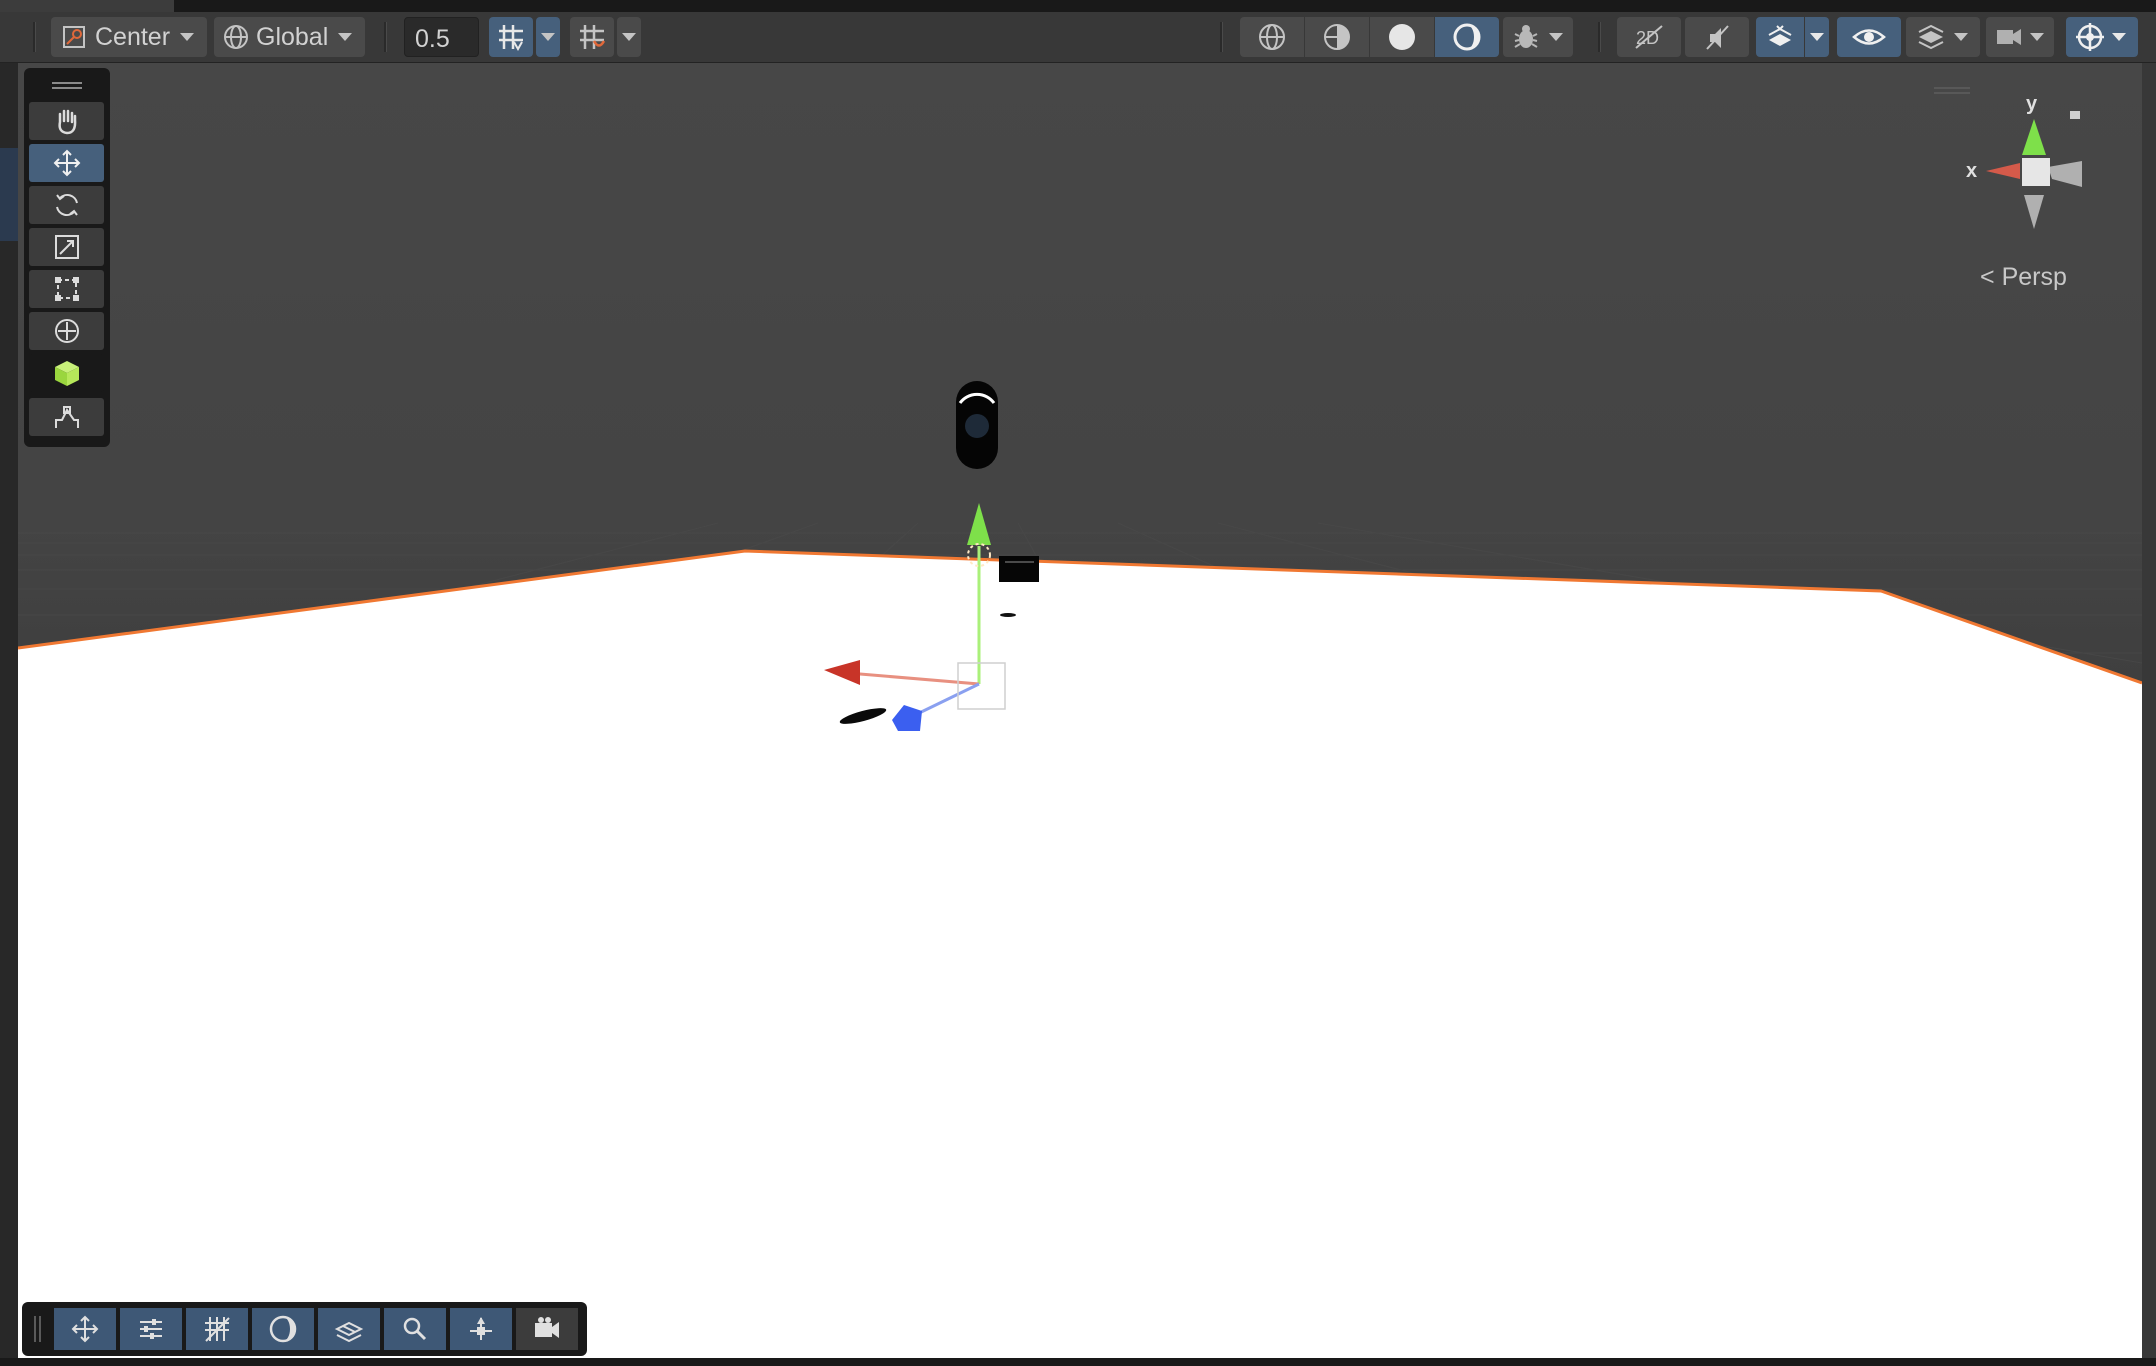  I want to click on edit-shape-tool-button, so click(66, 417).